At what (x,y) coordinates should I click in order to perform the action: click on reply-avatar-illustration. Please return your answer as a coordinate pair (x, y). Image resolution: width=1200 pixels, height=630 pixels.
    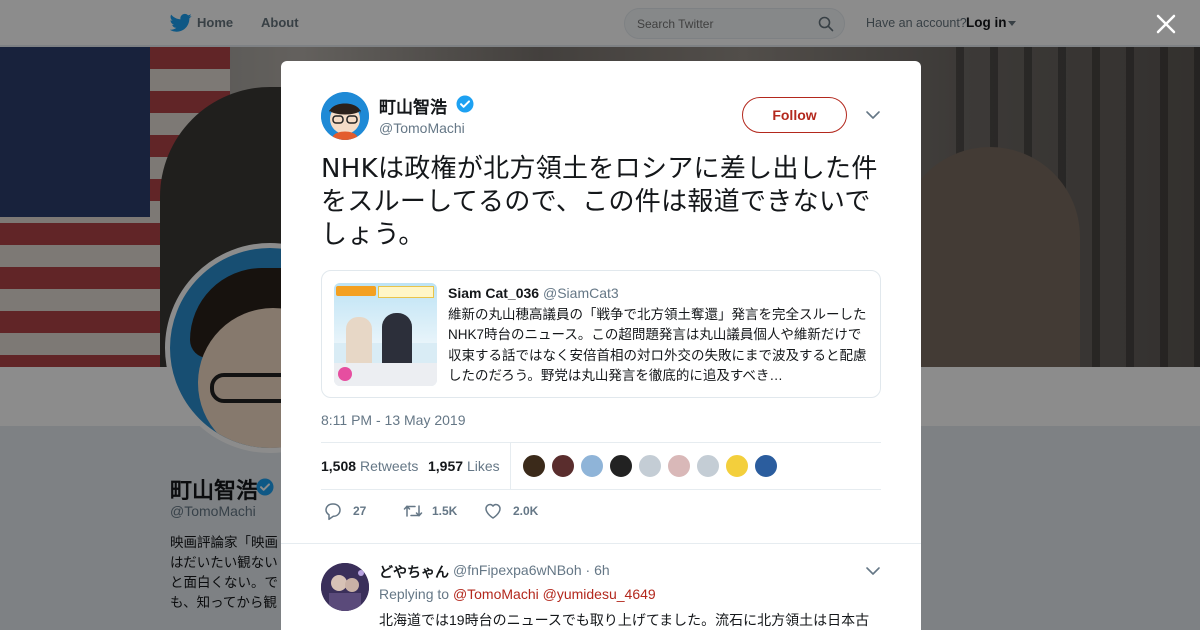
    Looking at the image, I should click on (345, 587).